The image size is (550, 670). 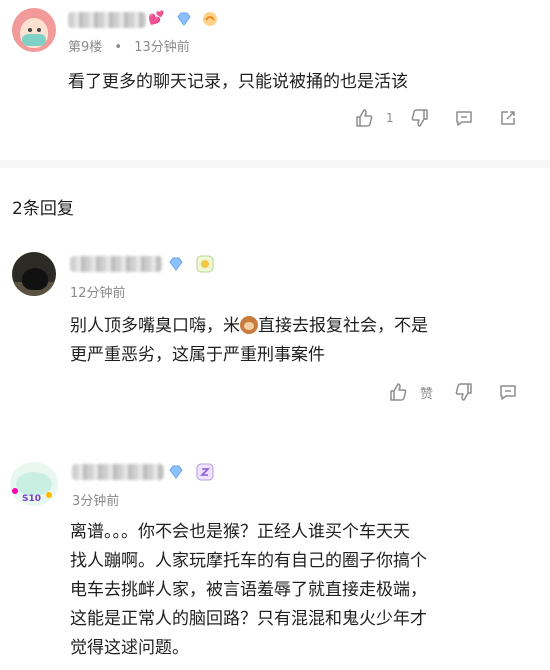 What do you see at coordinates (205, 264) in the screenshot?
I see `level-badge-icon` at bounding box center [205, 264].